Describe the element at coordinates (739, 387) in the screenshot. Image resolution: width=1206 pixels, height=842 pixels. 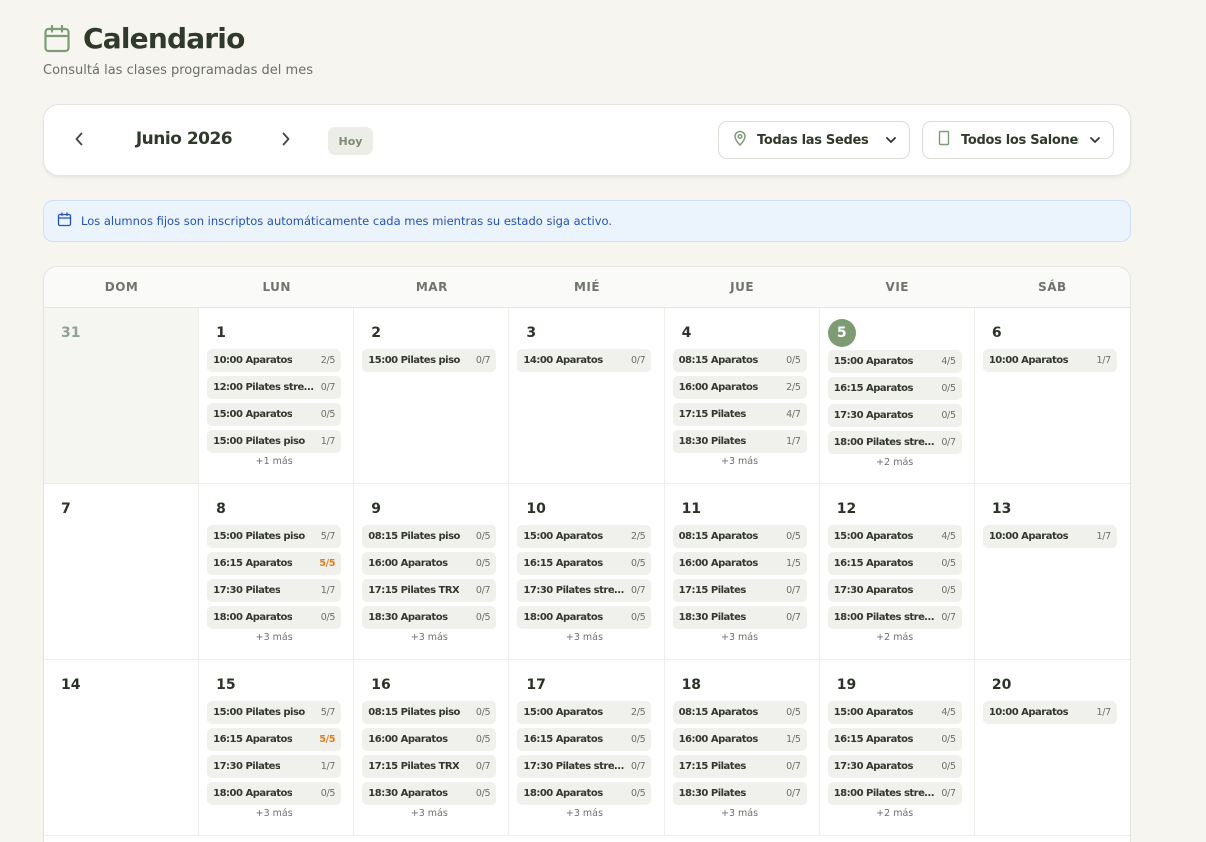
I see `class-event: 16:00 Aparatos 2/5` at that location.